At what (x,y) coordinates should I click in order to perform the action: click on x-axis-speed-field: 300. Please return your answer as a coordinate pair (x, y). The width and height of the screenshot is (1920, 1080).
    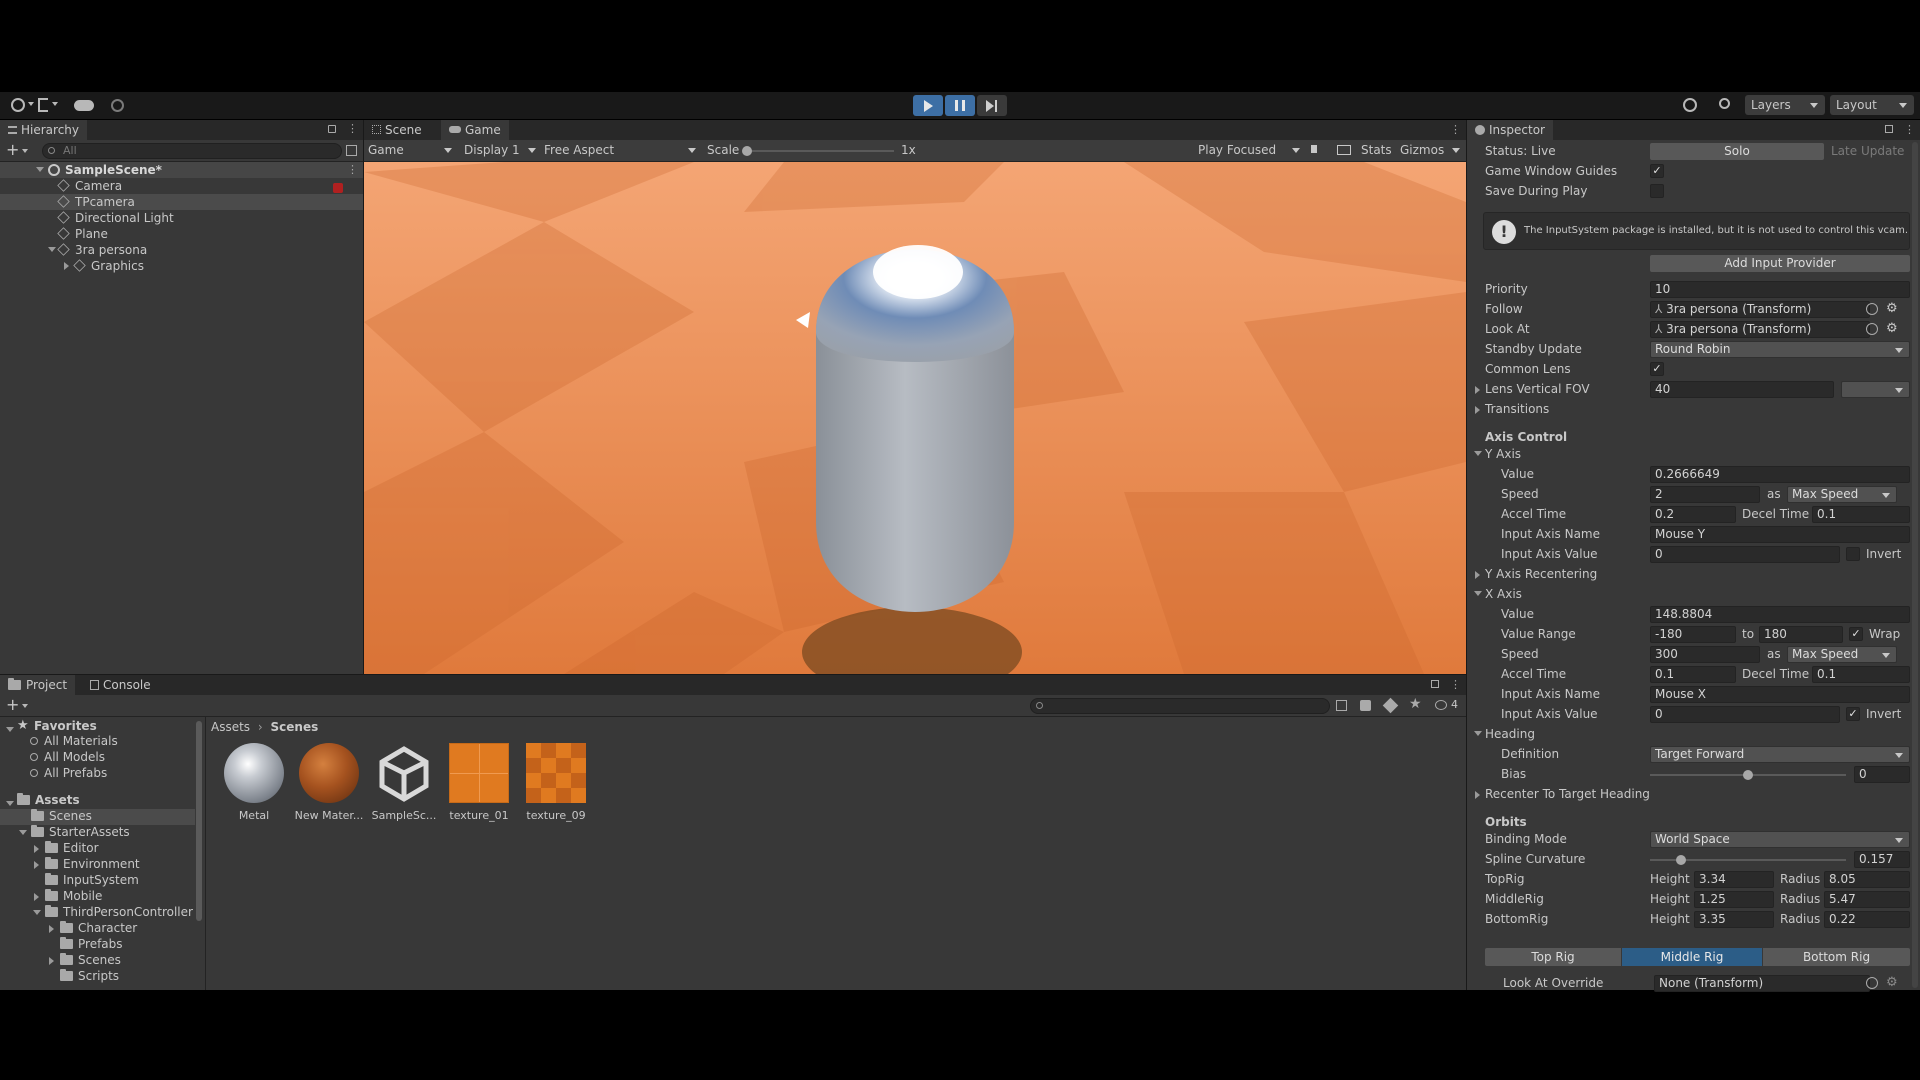
    Looking at the image, I should click on (1705, 654).